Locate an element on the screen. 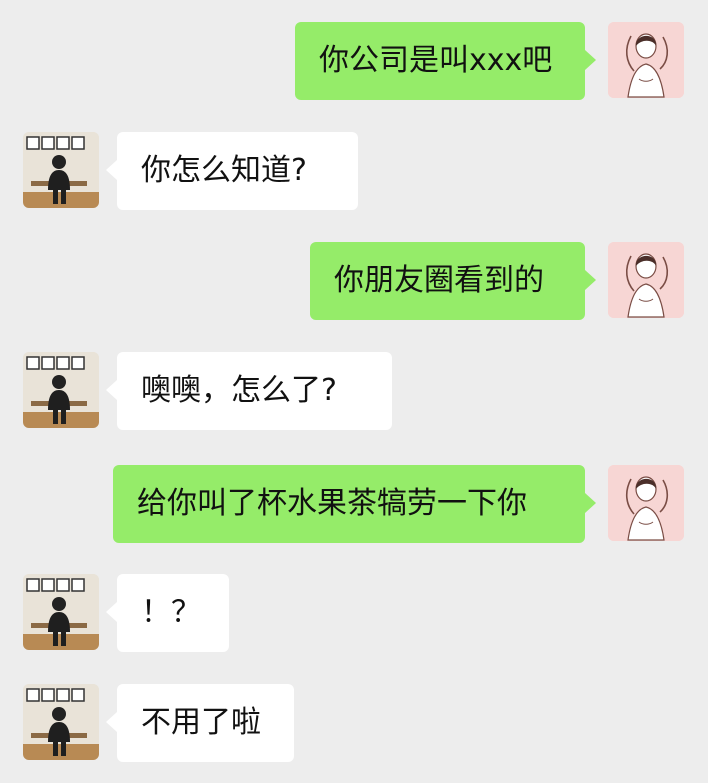 The height and width of the screenshot is (783, 708). message-bubble-received: ！？ is located at coordinates (173, 613).